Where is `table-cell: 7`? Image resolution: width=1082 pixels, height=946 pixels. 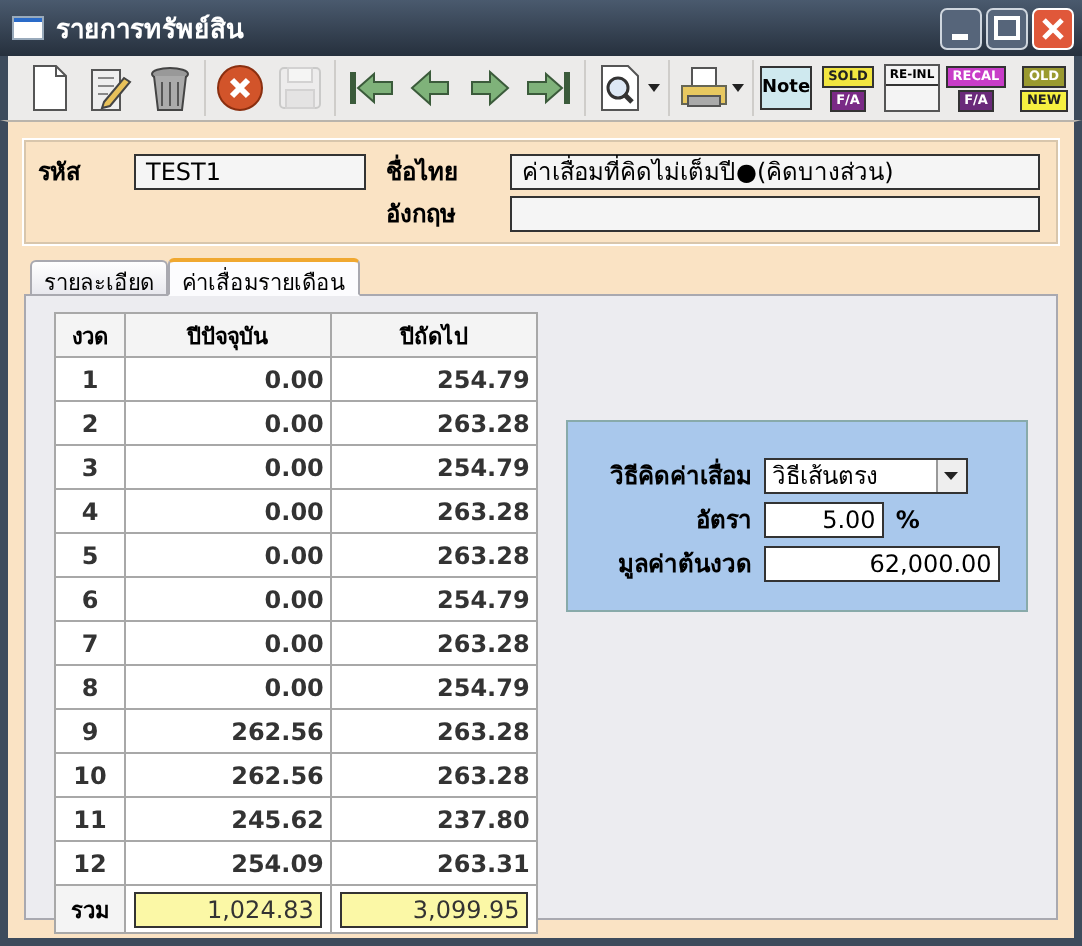 table-cell: 7 is located at coordinates (90, 643).